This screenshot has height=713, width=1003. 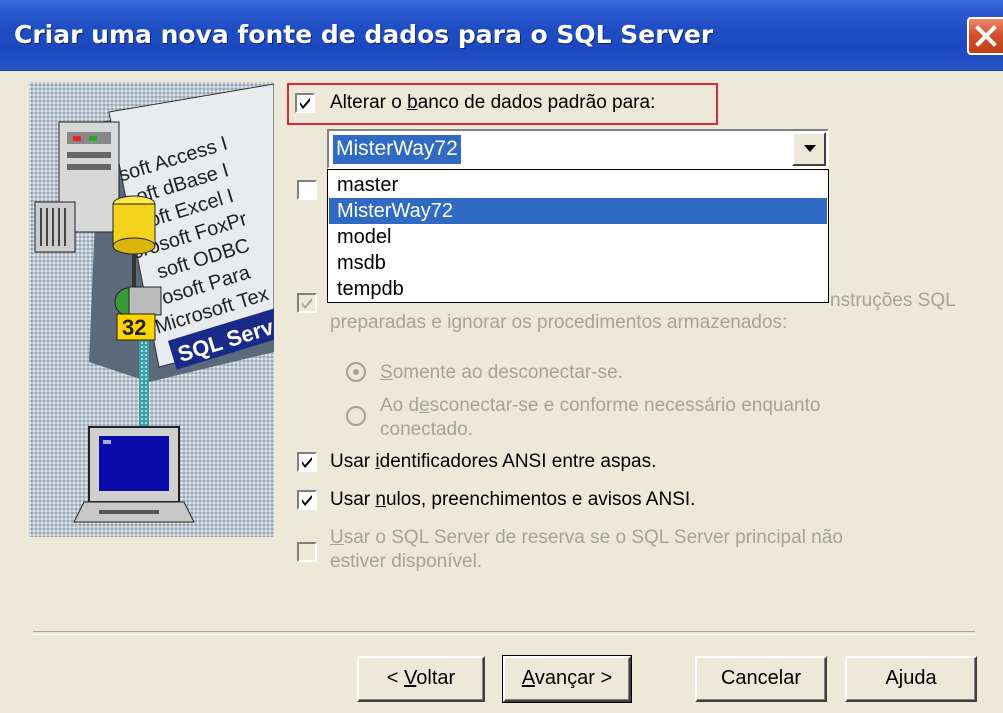 I want to click on close-button, so click(x=985, y=36).